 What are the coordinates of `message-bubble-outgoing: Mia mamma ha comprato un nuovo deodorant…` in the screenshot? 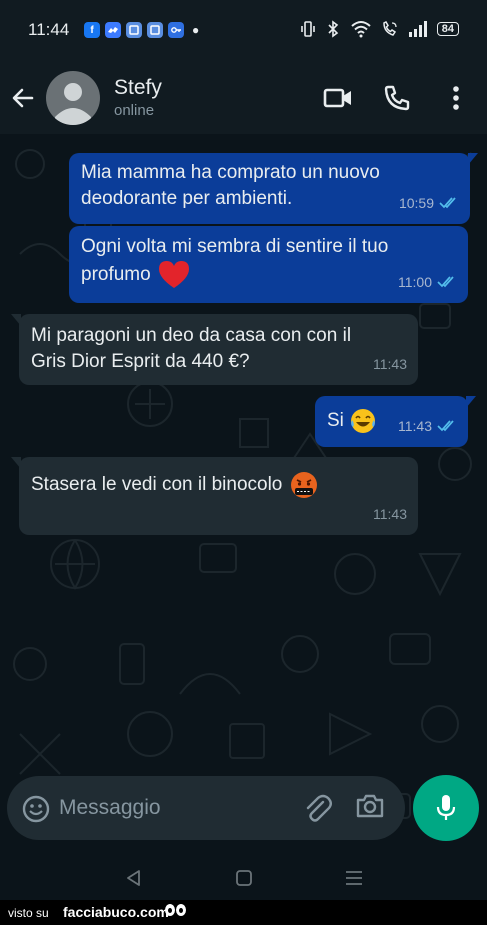 It's located at (273, 188).